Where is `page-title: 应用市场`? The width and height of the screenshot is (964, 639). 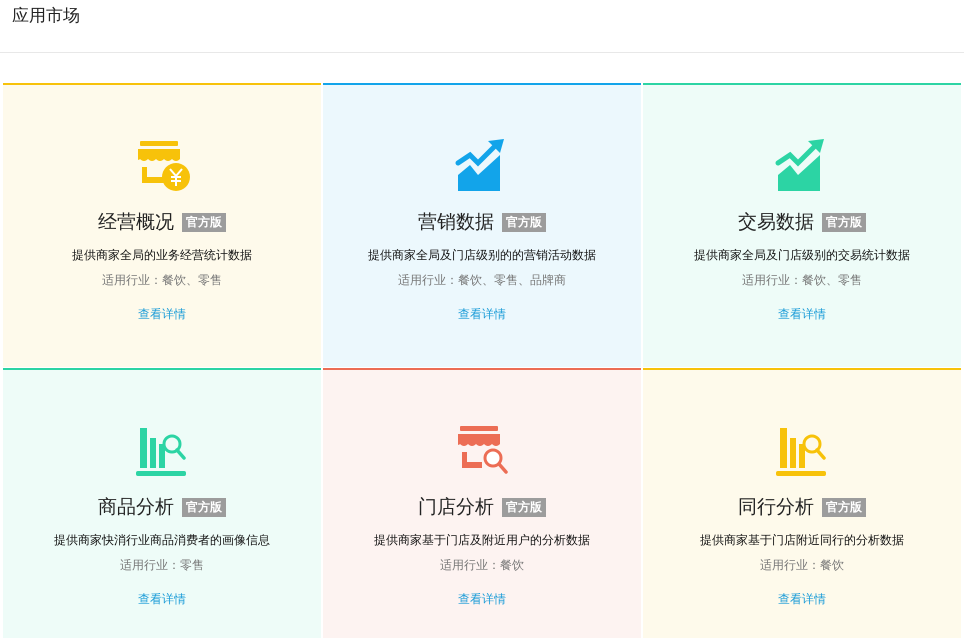 page-title: 应用市场 is located at coordinates (46, 16).